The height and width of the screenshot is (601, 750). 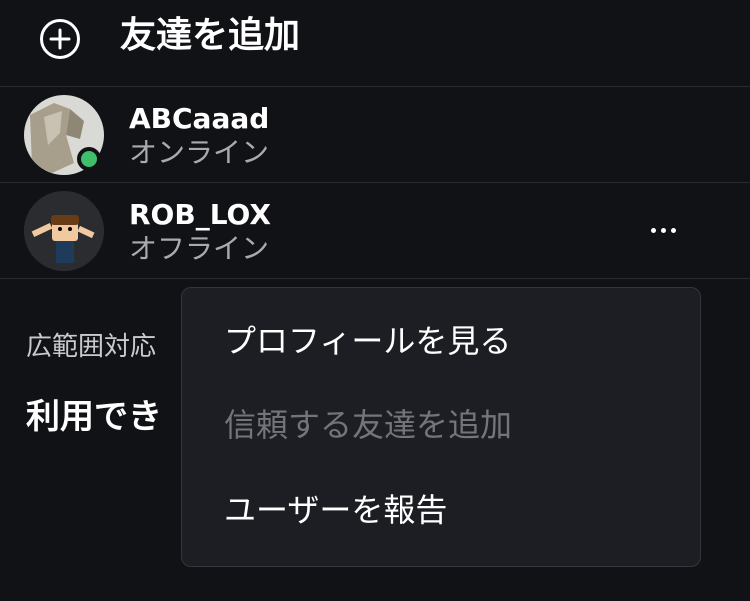 What do you see at coordinates (368, 425) in the screenshot?
I see `add-trusted-friend-menu-item: 信頼する友達を追加` at bounding box center [368, 425].